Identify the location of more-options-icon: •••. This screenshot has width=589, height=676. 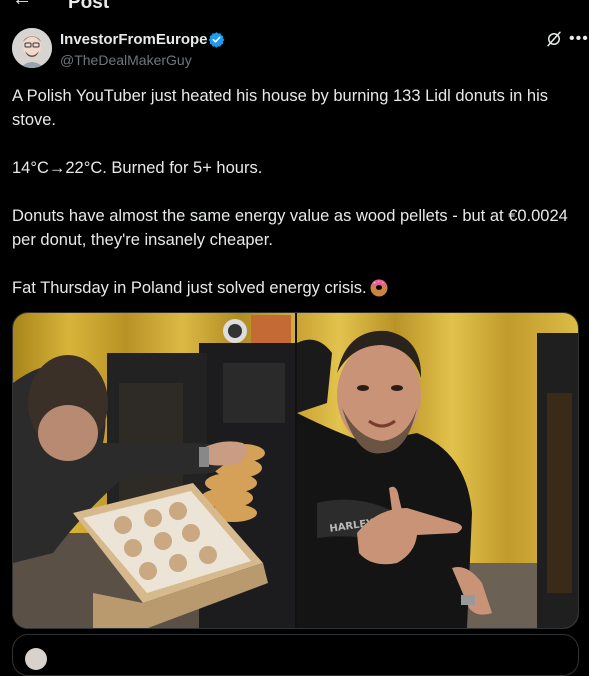
(579, 39).